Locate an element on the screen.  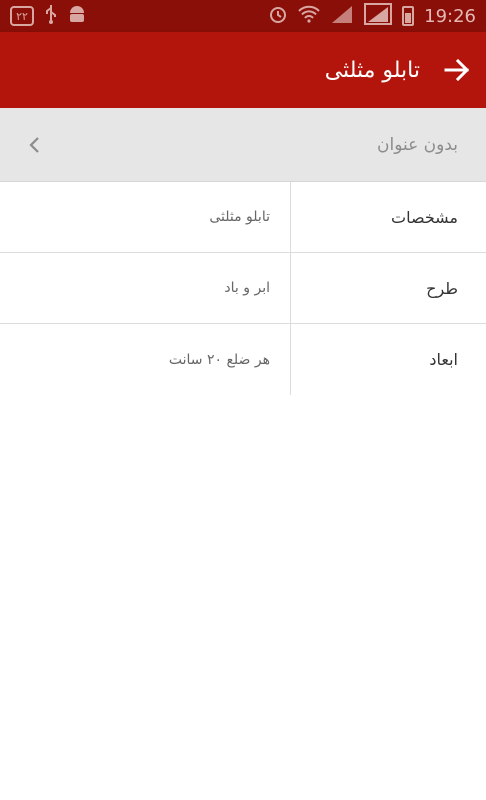
android-icon is located at coordinates (77, 16).